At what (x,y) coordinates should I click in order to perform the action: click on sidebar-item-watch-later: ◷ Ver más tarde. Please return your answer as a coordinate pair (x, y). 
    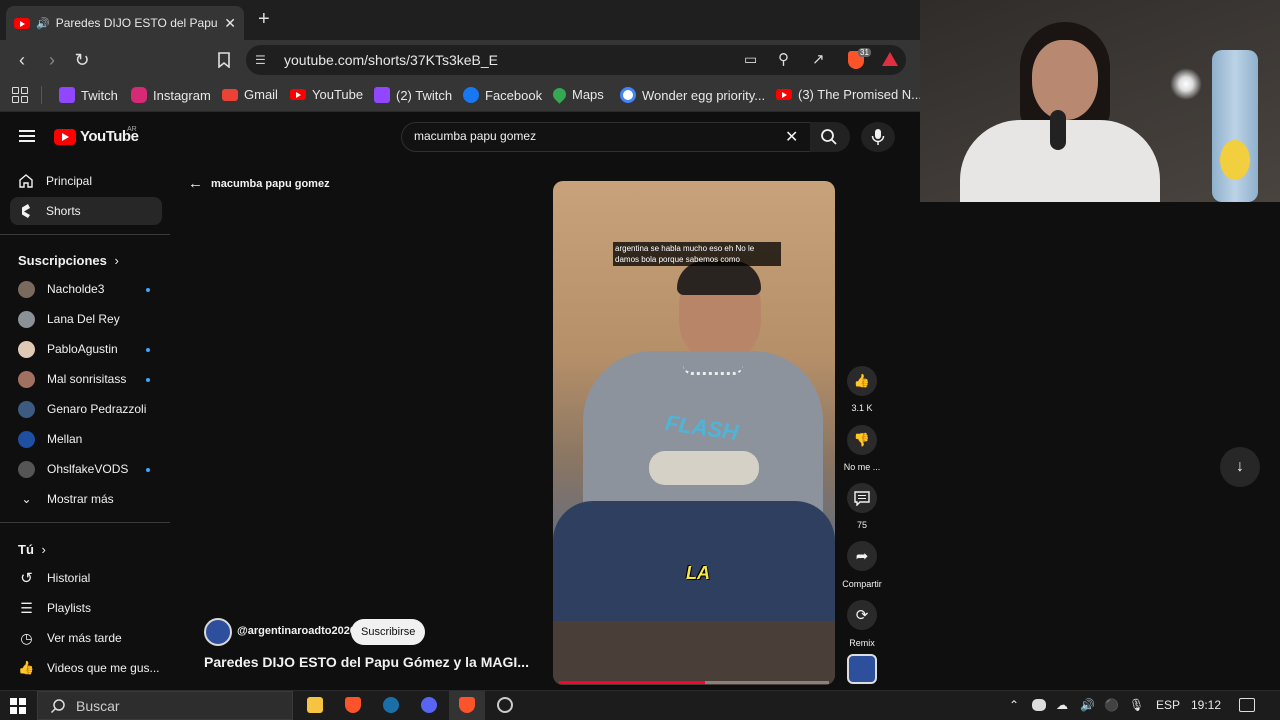
    Looking at the image, I should click on (86, 638).